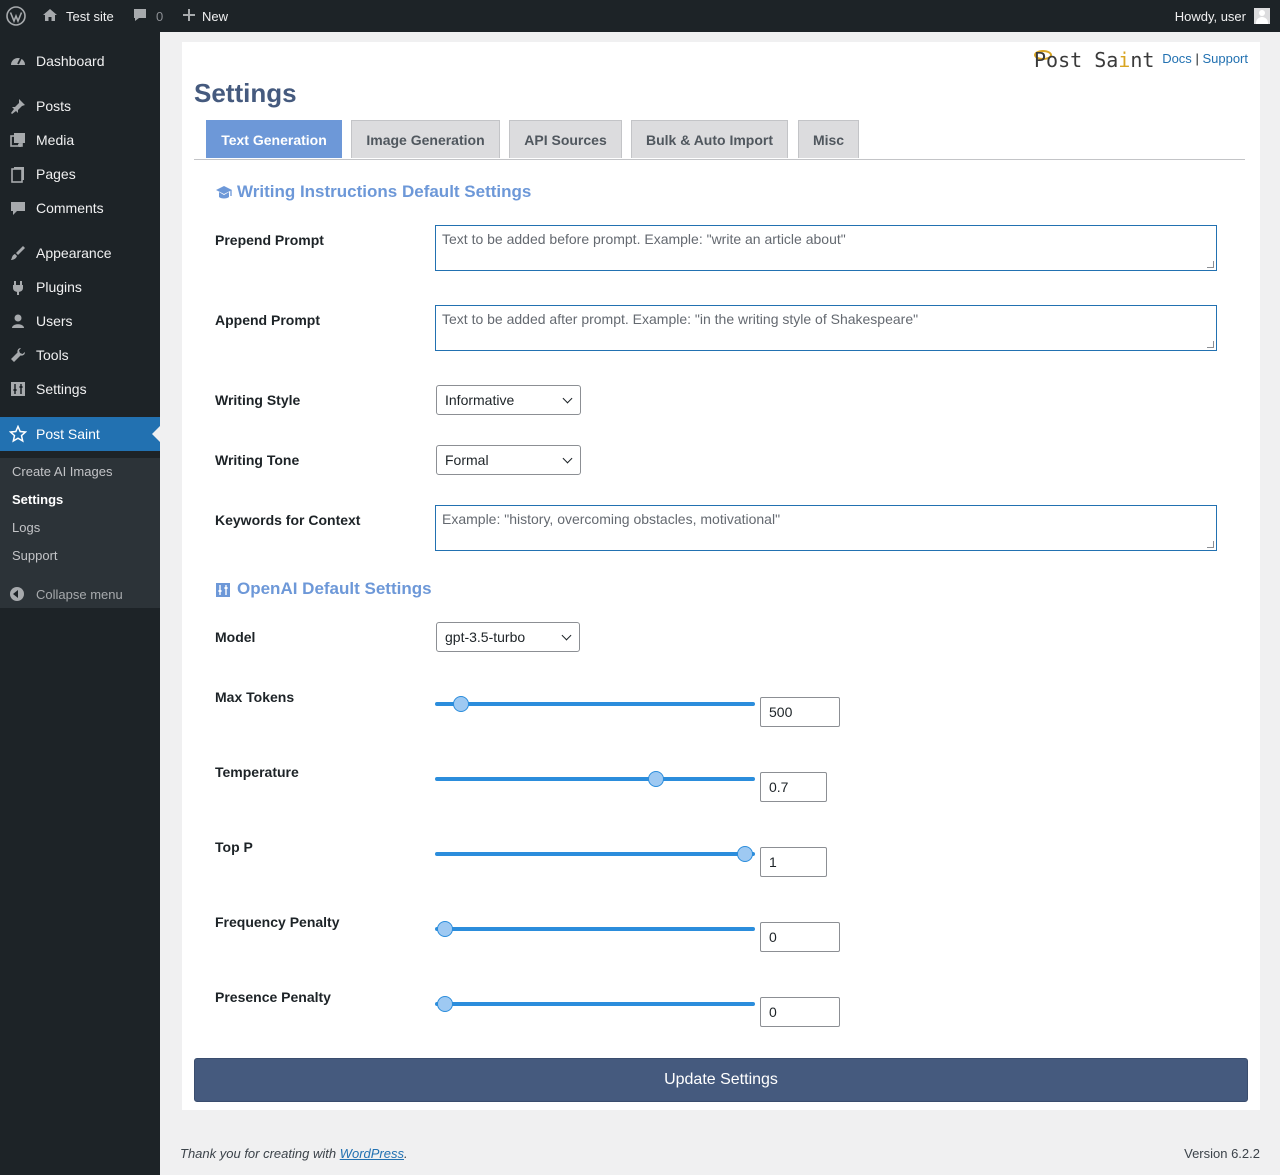  What do you see at coordinates (793, 787) in the screenshot?
I see `temperature-input: 0.7` at bounding box center [793, 787].